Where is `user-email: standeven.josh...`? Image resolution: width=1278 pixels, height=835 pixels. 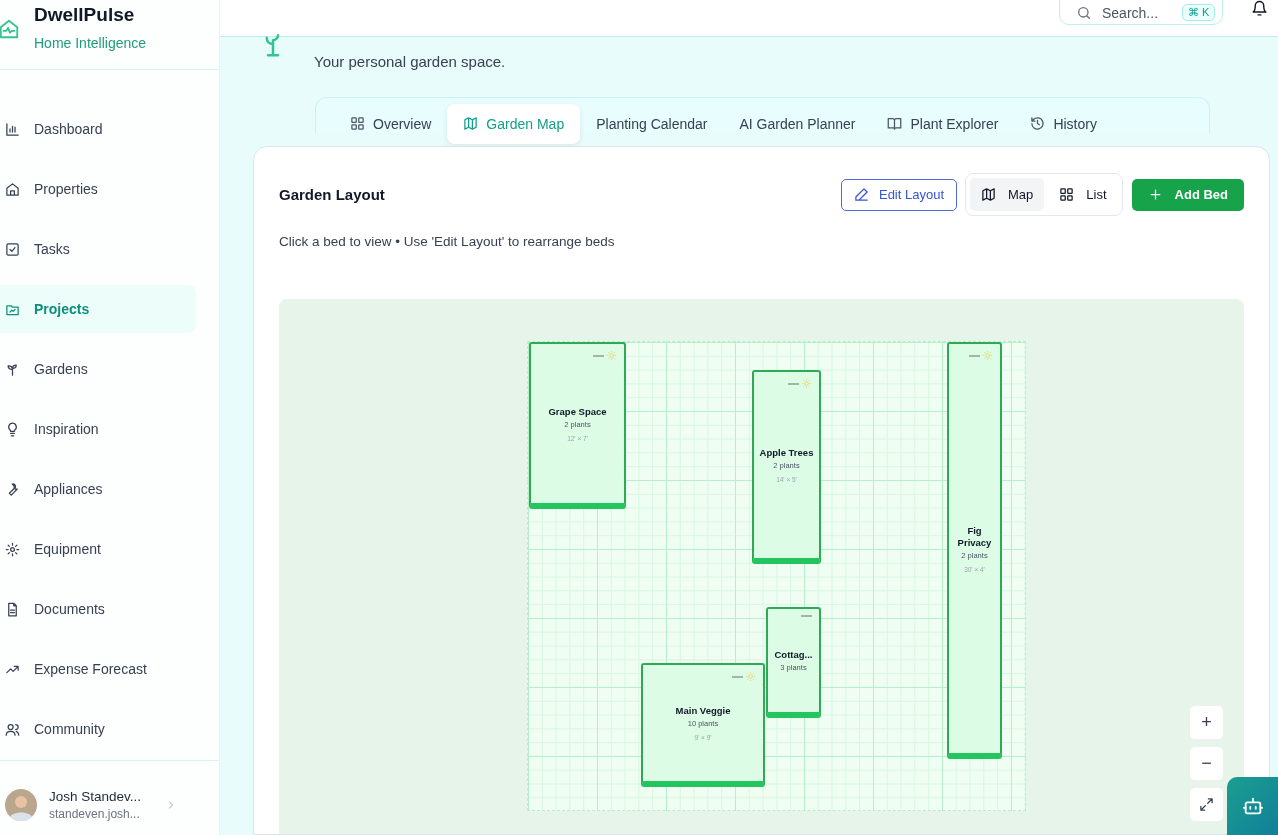 user-email: standeven.josh... is located at coordinates (95, 814).